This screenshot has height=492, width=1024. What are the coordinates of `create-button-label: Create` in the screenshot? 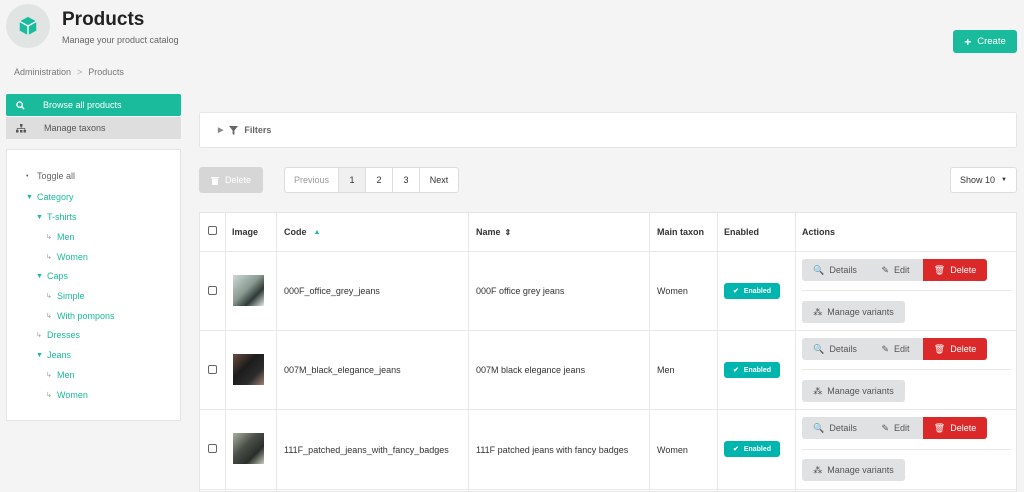 It's located at (991, 41).